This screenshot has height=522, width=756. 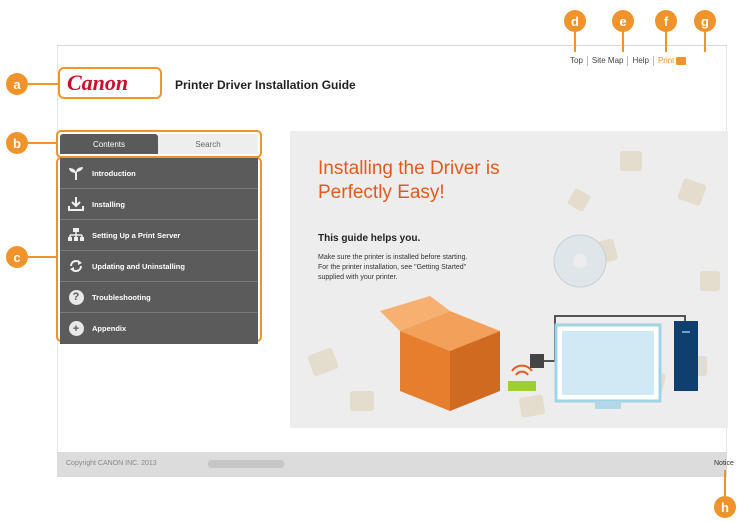 I want to click on callout-g: g, so click(x=705, y=21).